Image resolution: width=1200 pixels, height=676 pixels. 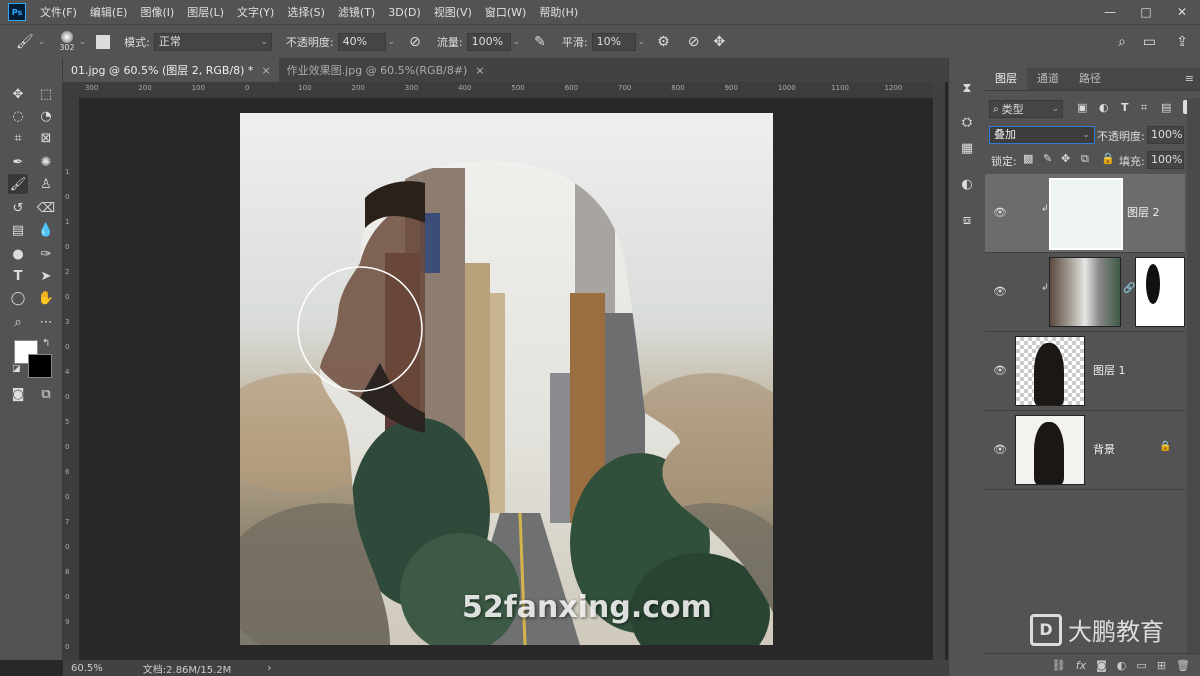 I want to click on layer-opacity-input: 100%, so click(x=1165, y=135).